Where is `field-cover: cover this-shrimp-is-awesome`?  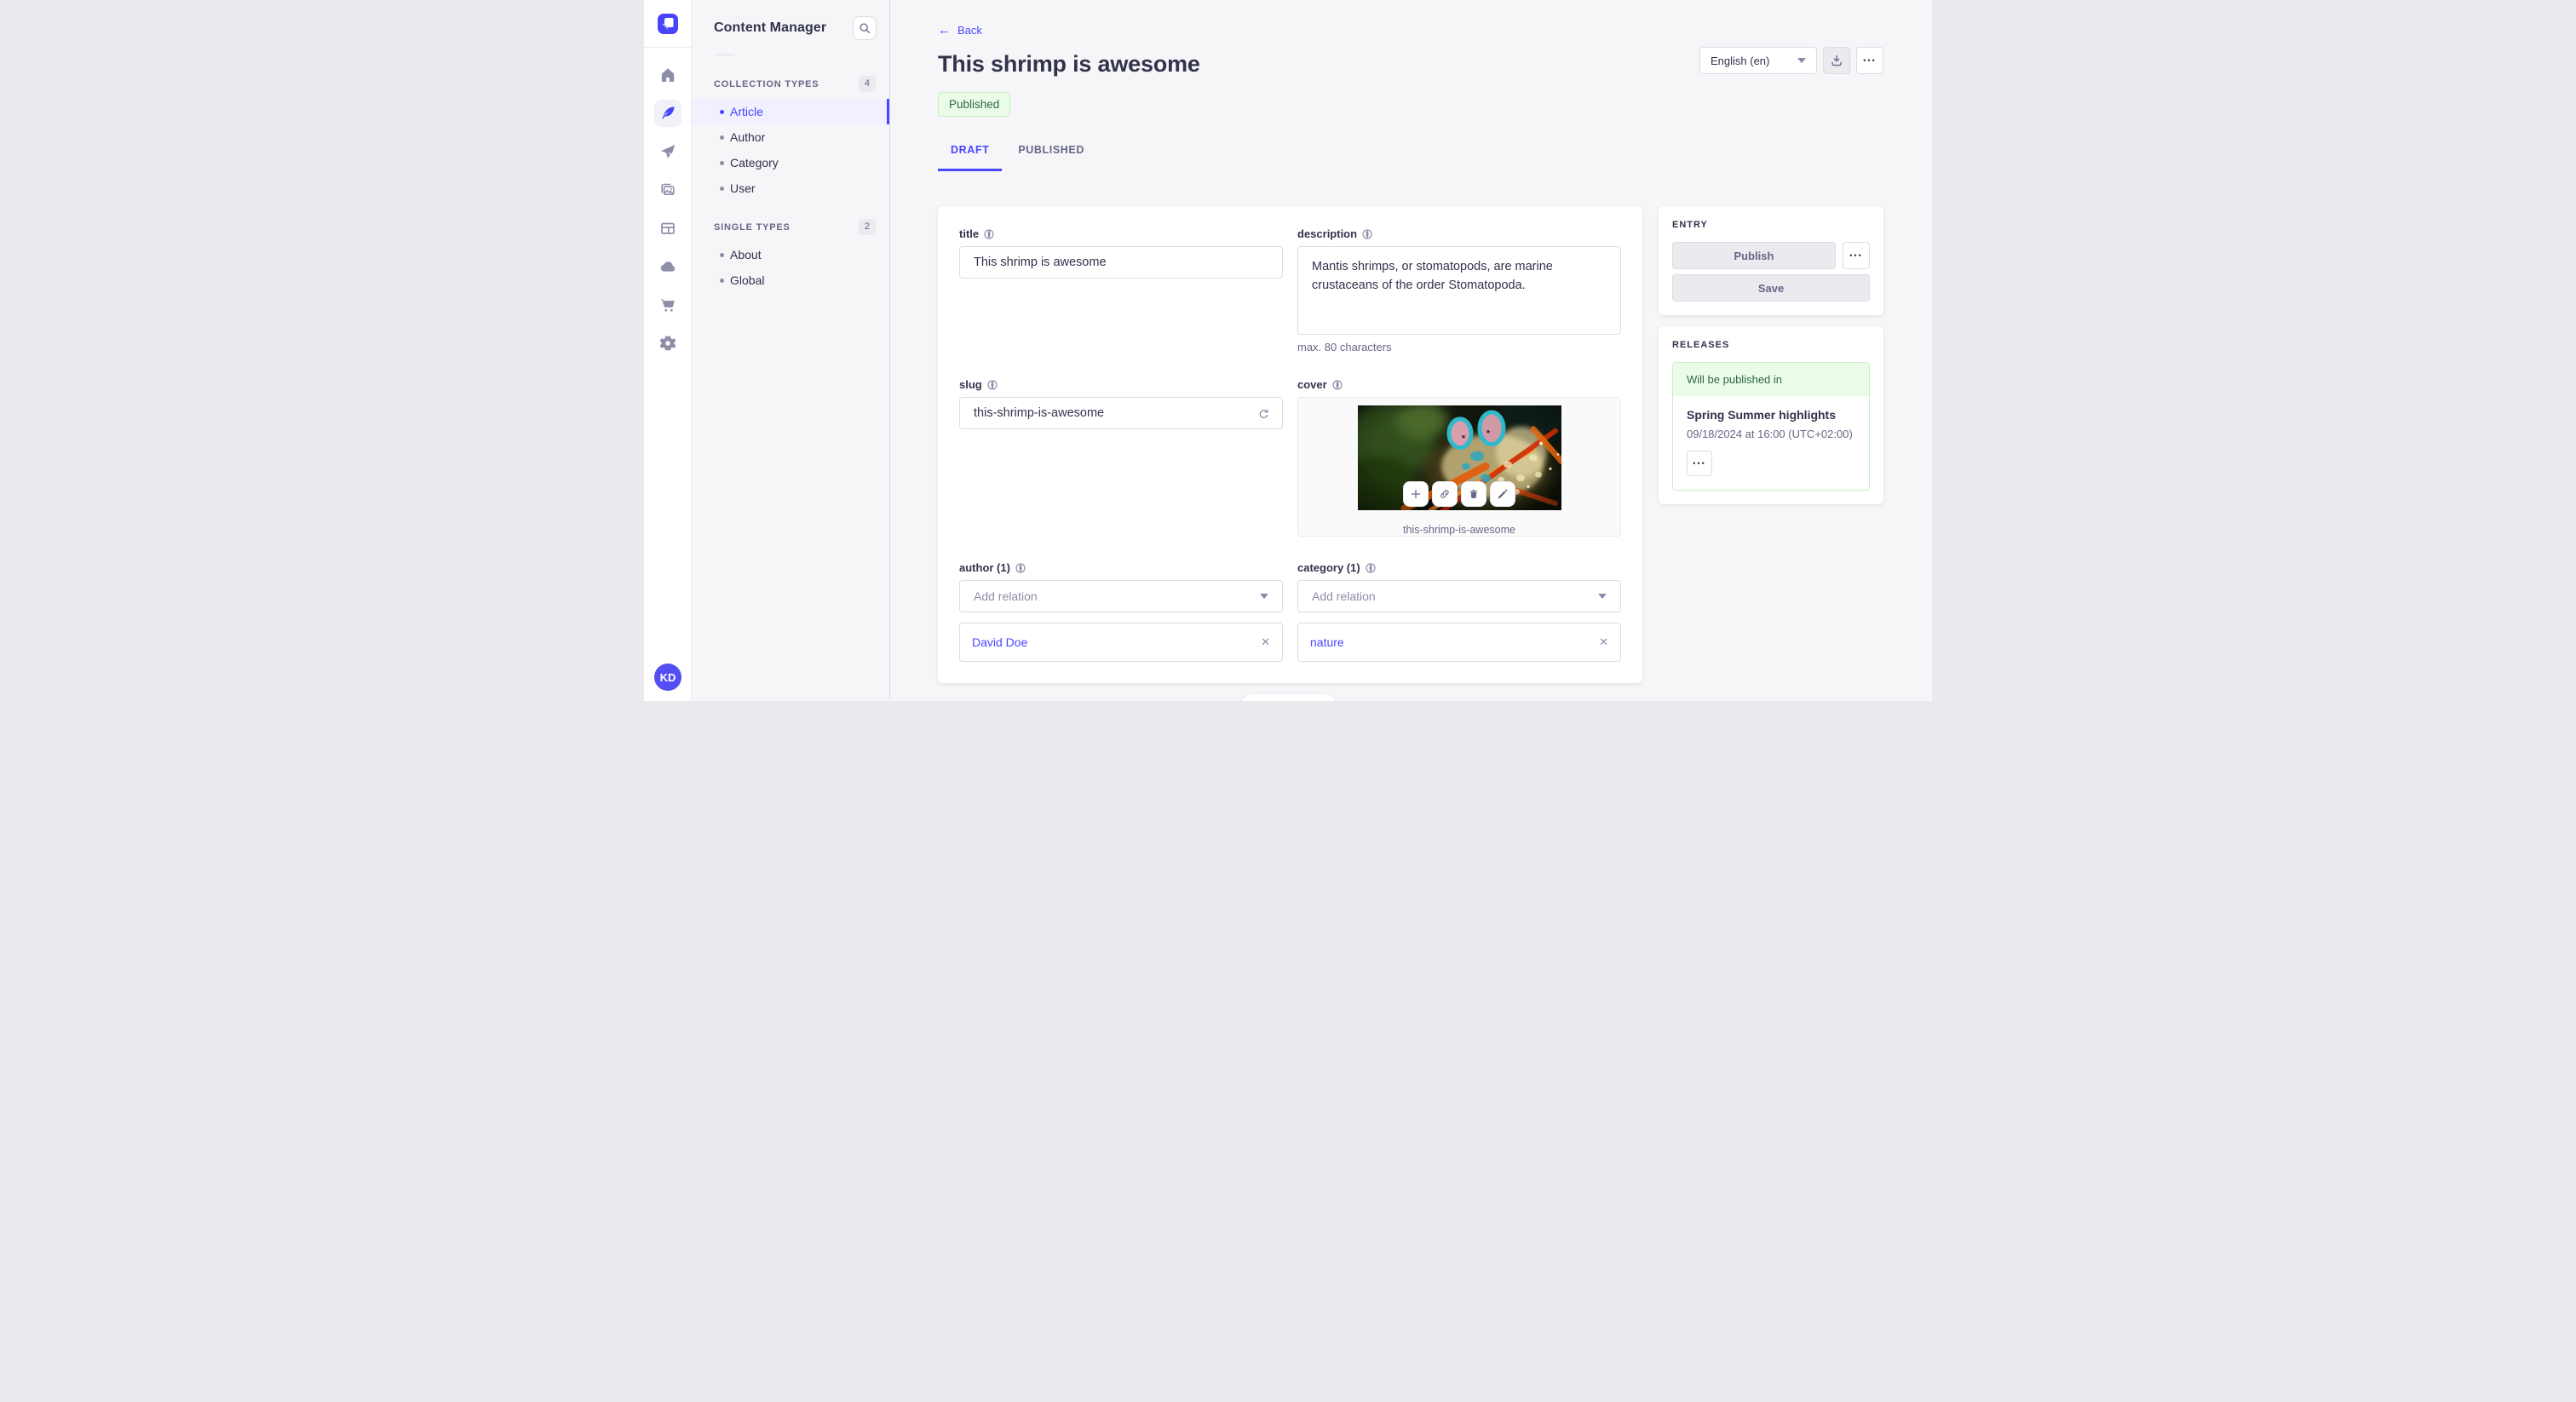
field-cover: cover this-shrimp-is-awesome is located at coordinates (1459, 458).